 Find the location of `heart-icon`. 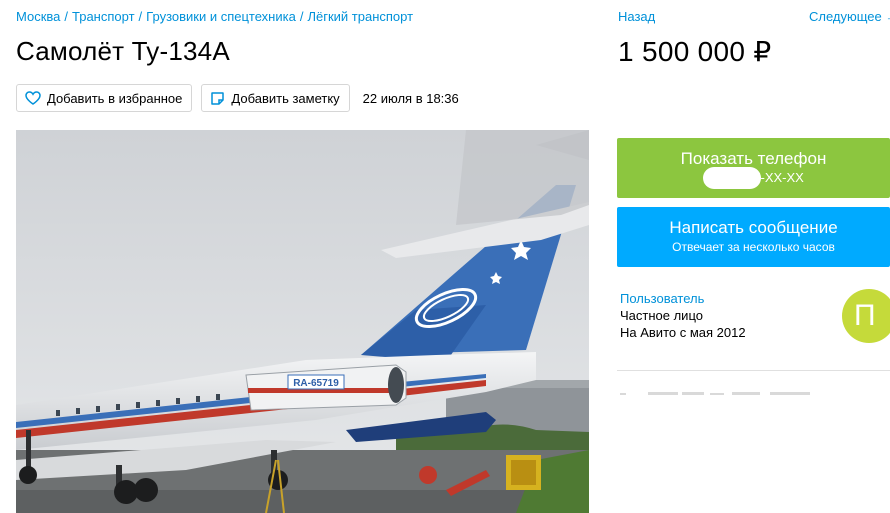

heart-icon is located at coordinates (33, 98).